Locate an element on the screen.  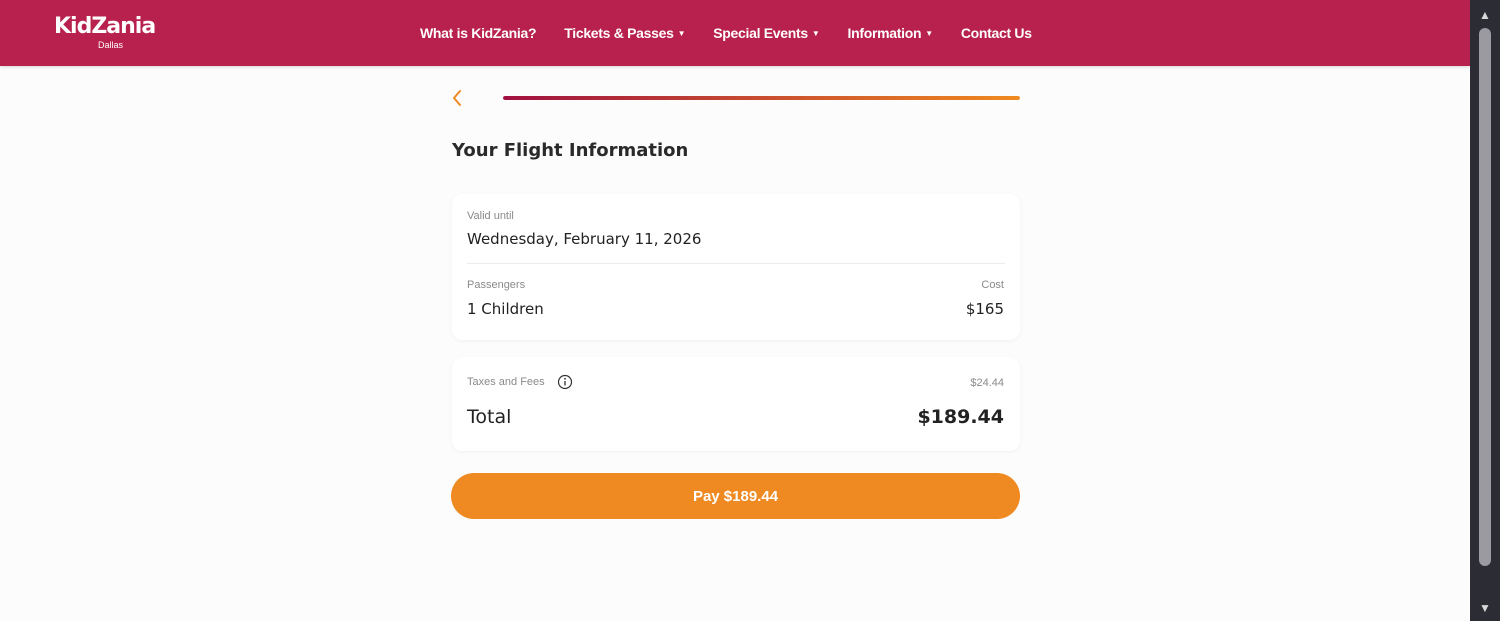
checkout-progress-bar is located at coordinates (761, 98).